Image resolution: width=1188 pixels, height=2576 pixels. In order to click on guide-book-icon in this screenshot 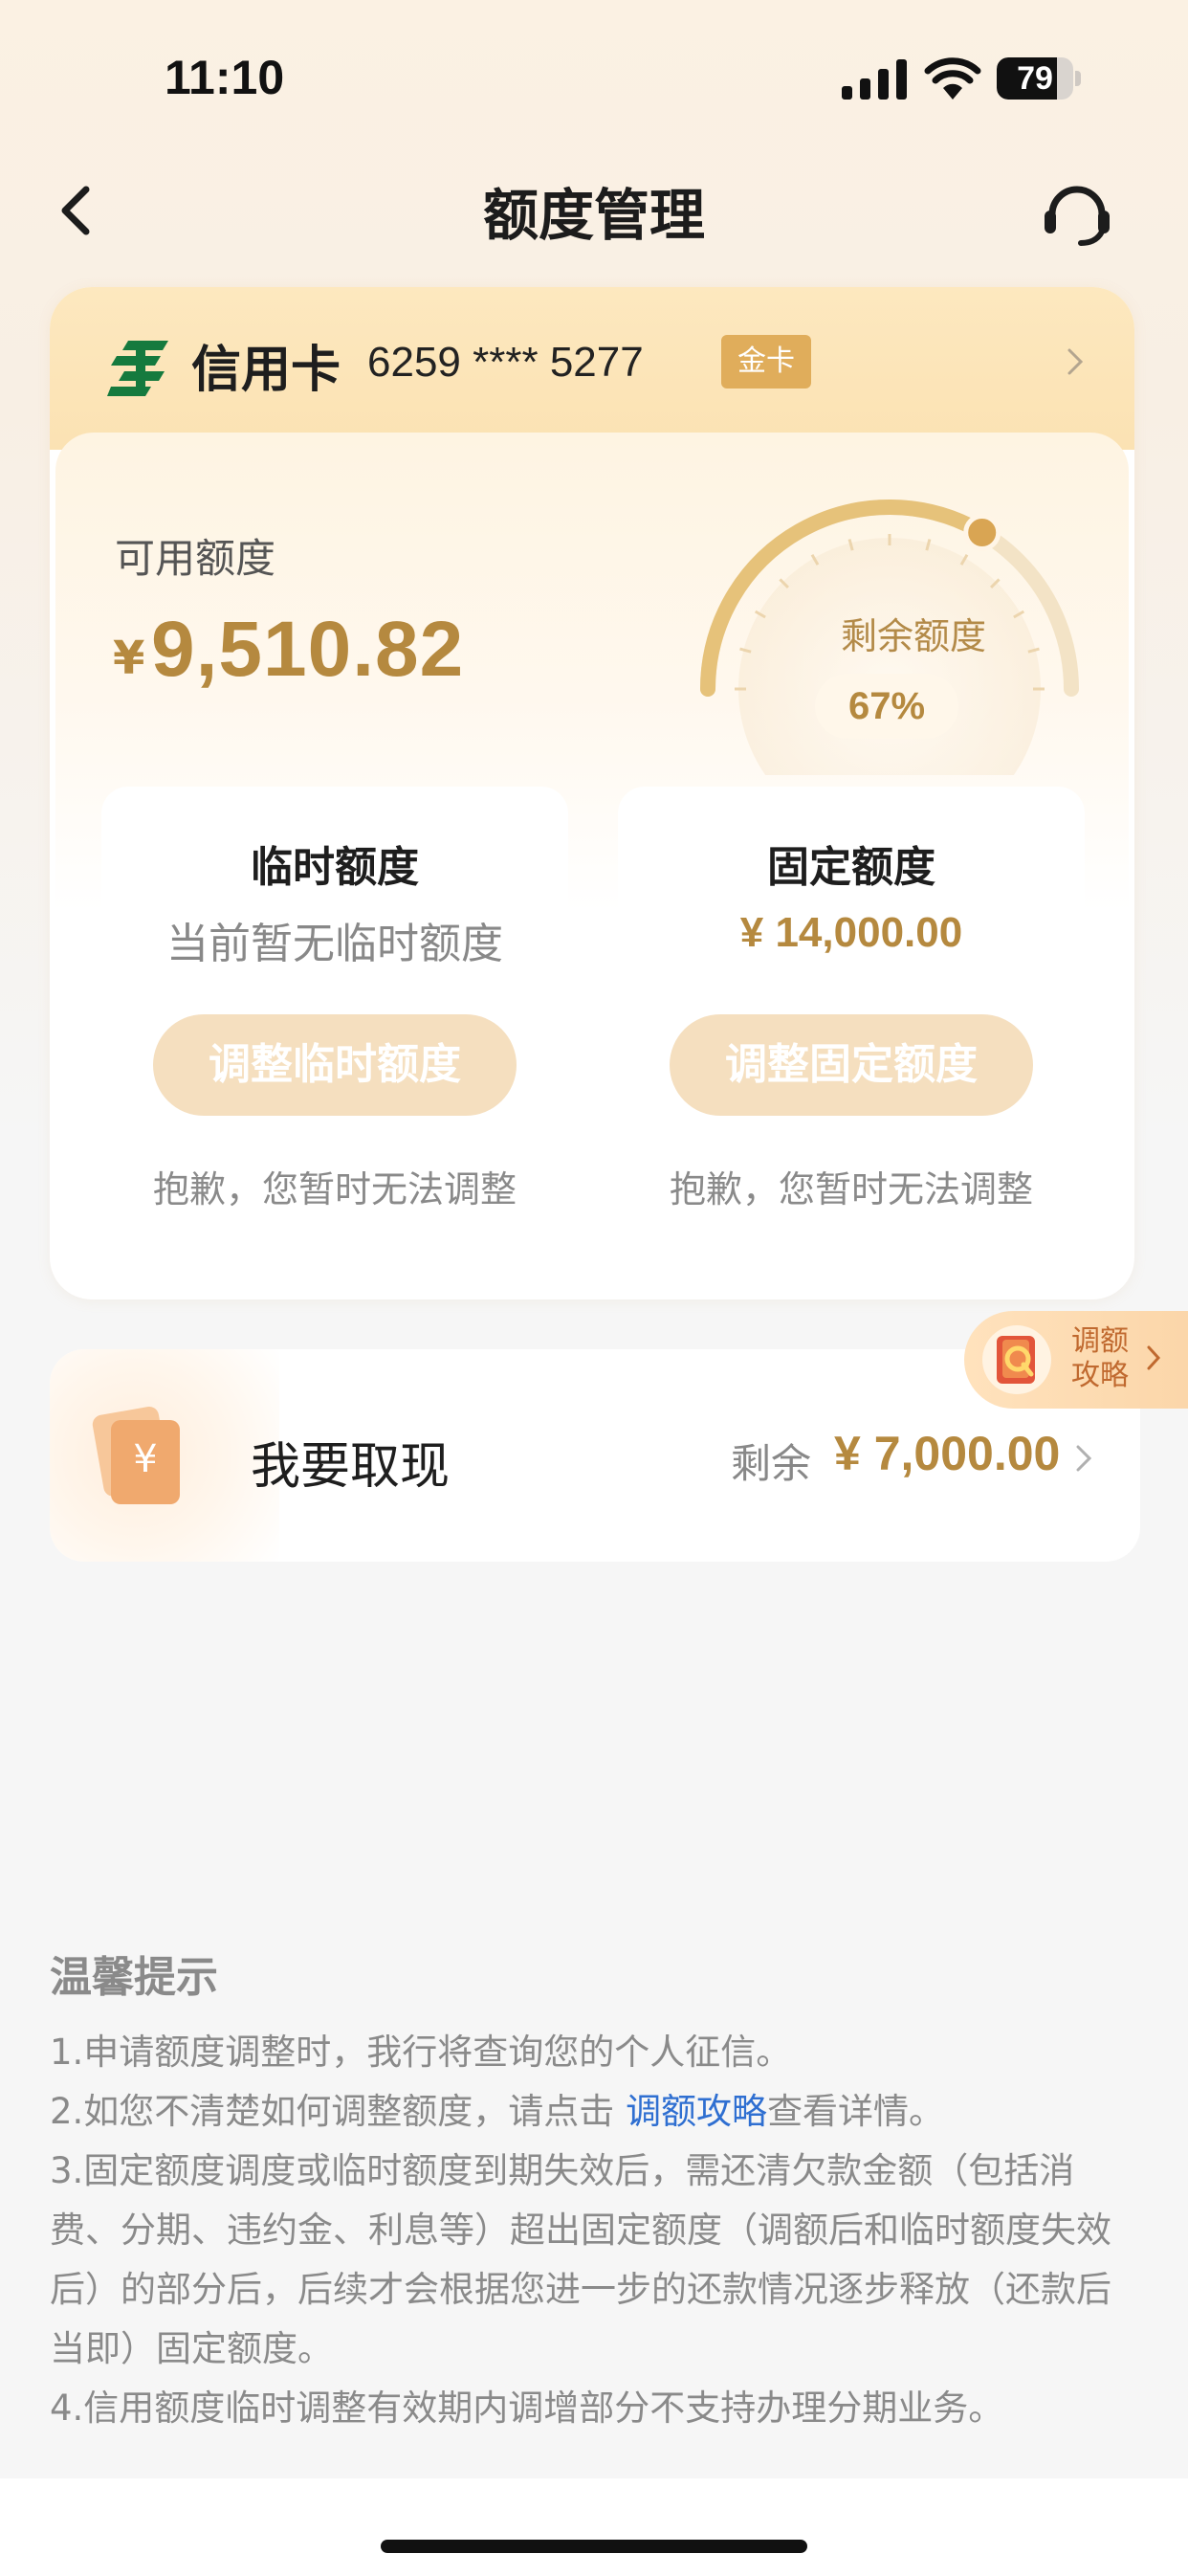, I will do `click(1017, 1359)`.